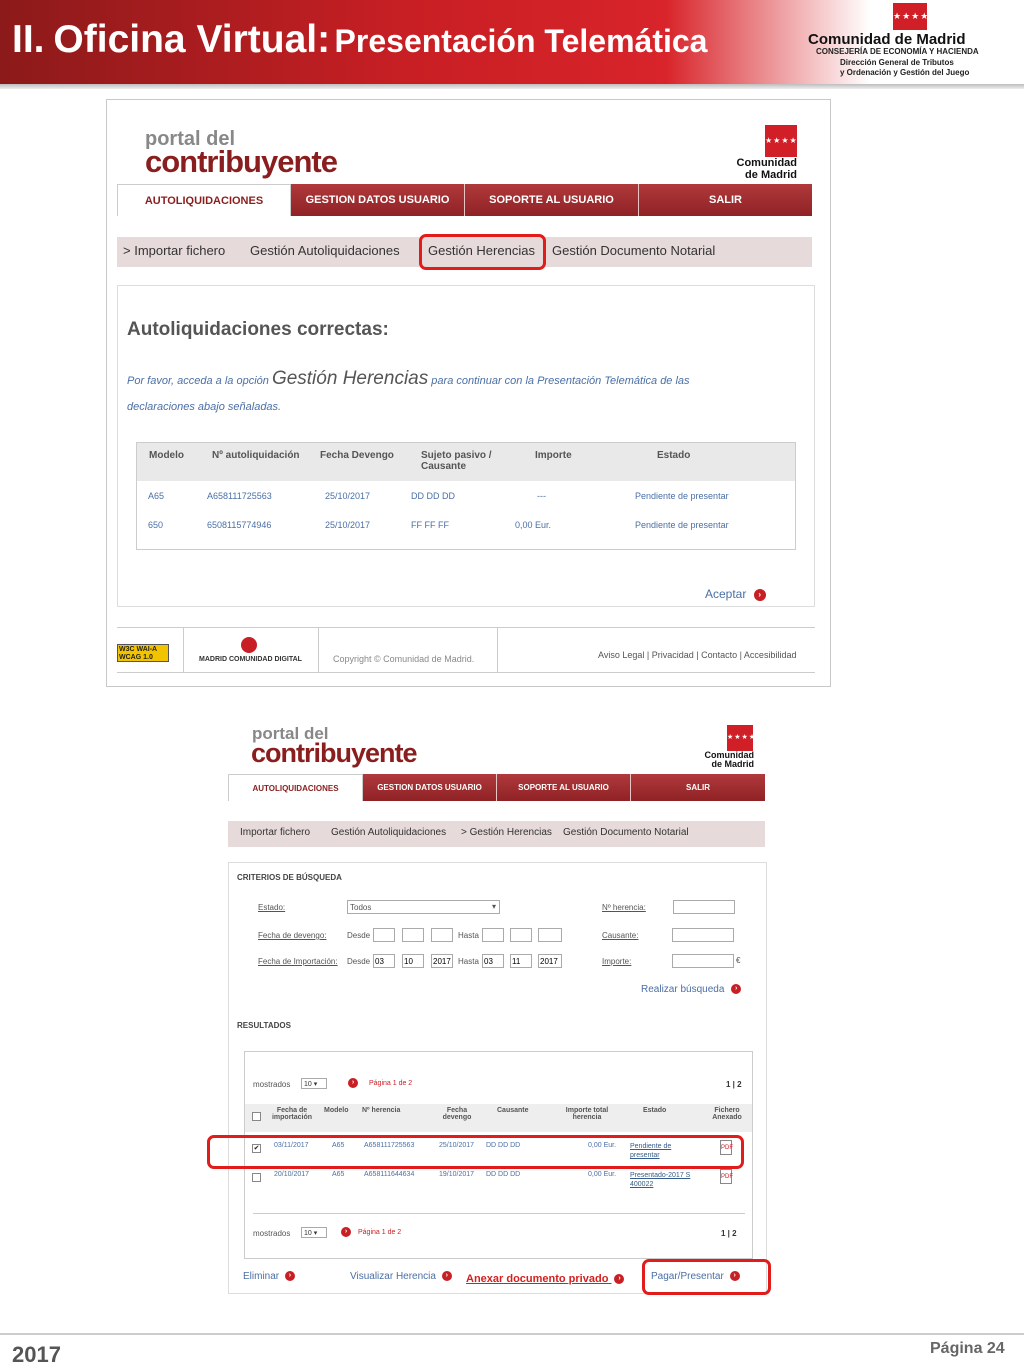 The width and height of the screenshot is (1024, 1365). I want to click on subnav-importar-fichero: Importar fichero, so click(275, 832).